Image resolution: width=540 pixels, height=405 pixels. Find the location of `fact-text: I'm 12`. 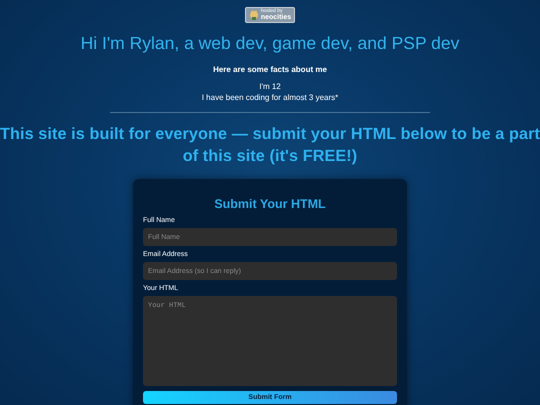

fact-text: I'm 12 is located at coordinates (270, 86).